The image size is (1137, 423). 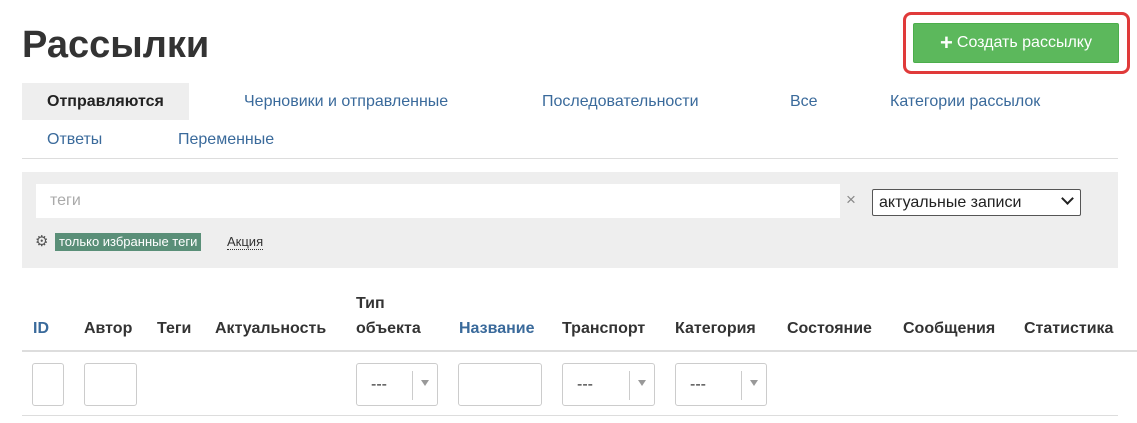 I want to click on gear-icon: ⚙, so click(x=41, y=241).